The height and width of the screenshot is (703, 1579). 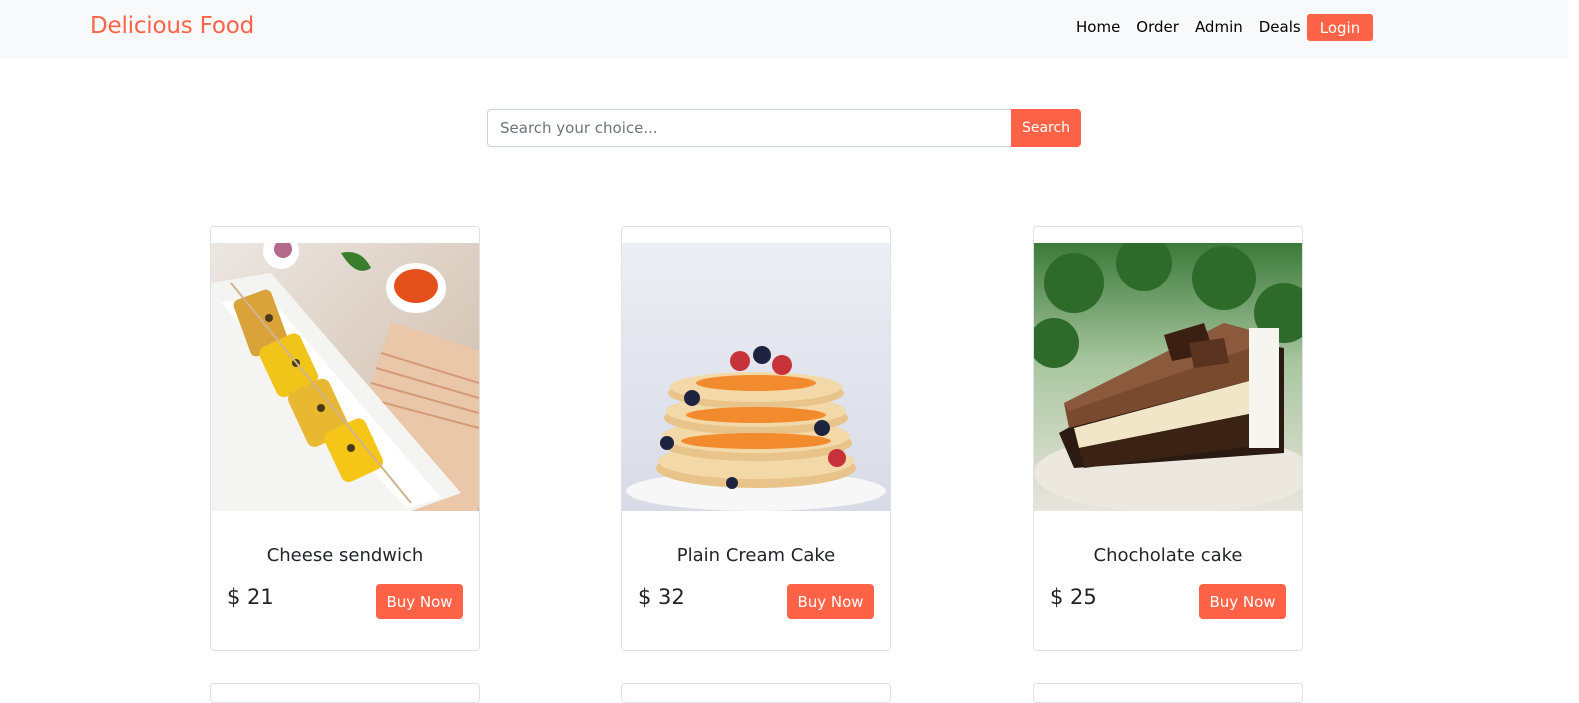 I want to click on product-card: Cheese sendwich $ 21 Buy Now, so click(x=345, y=438).